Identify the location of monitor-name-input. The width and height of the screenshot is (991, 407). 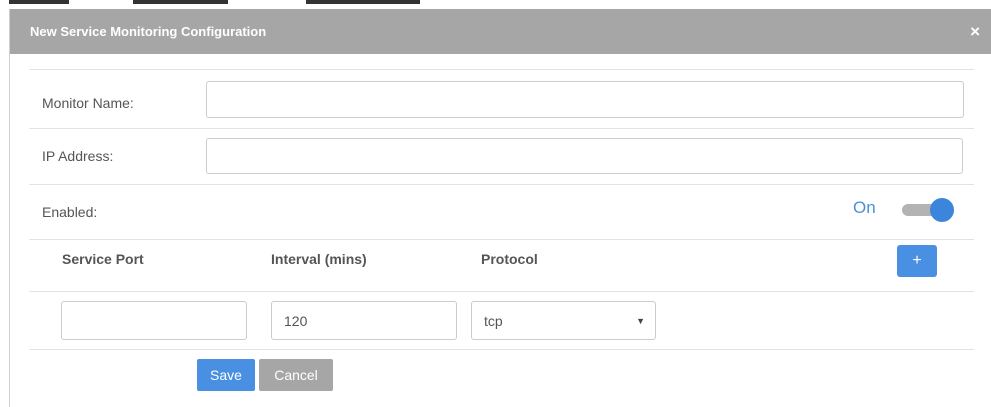
(585, 99).